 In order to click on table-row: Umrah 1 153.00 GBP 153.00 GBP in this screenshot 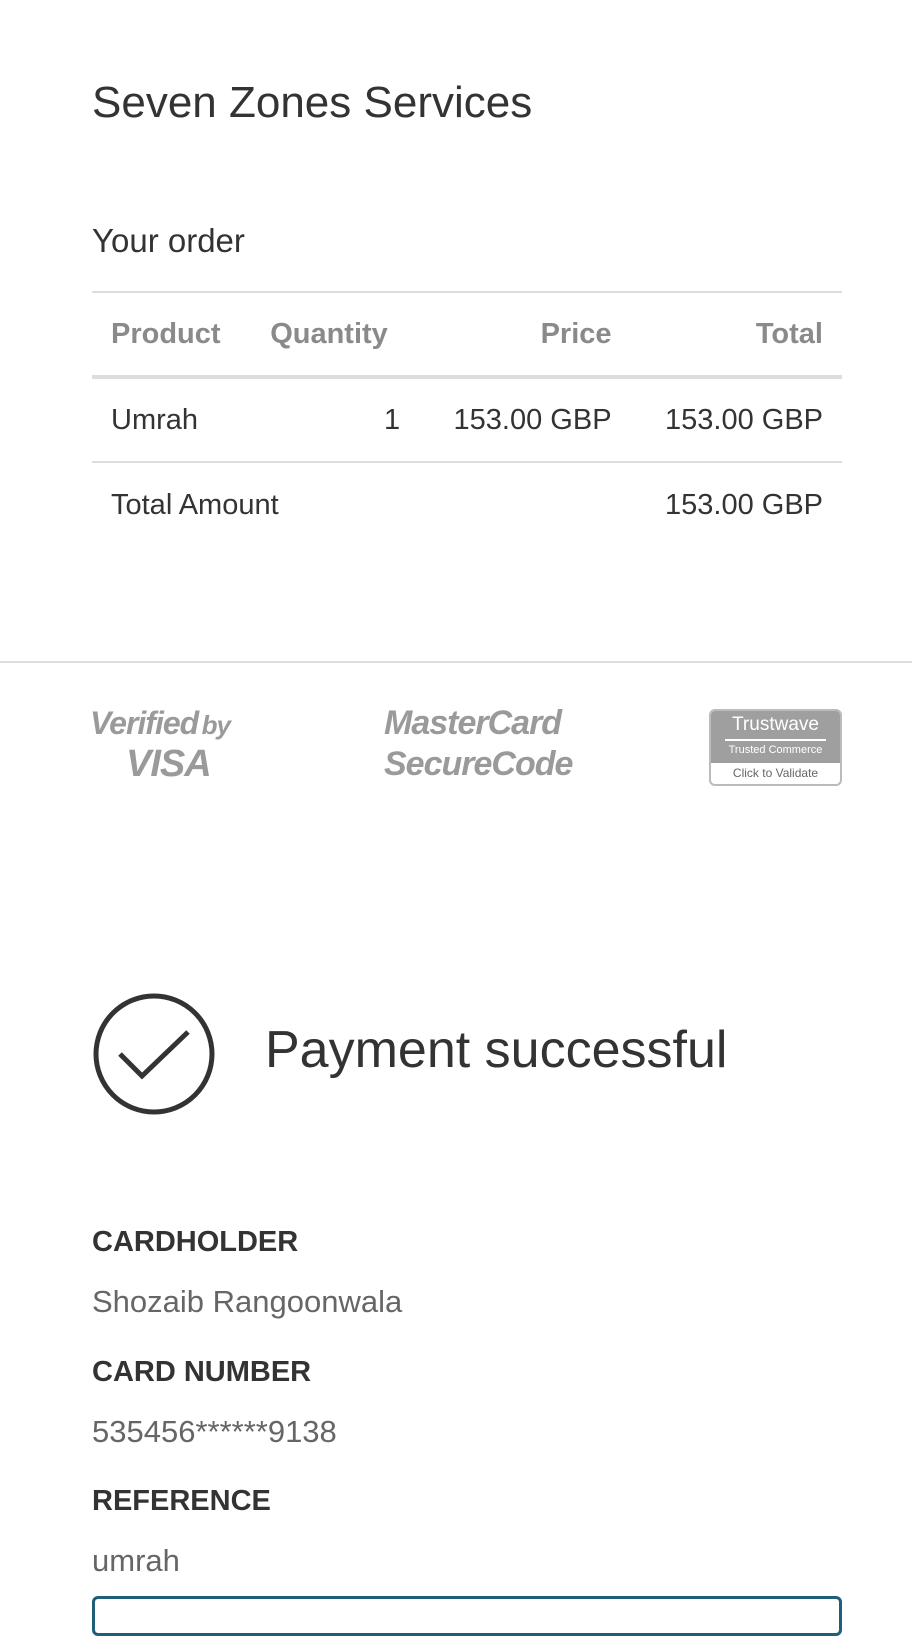, I will do `click(467, 420)`.